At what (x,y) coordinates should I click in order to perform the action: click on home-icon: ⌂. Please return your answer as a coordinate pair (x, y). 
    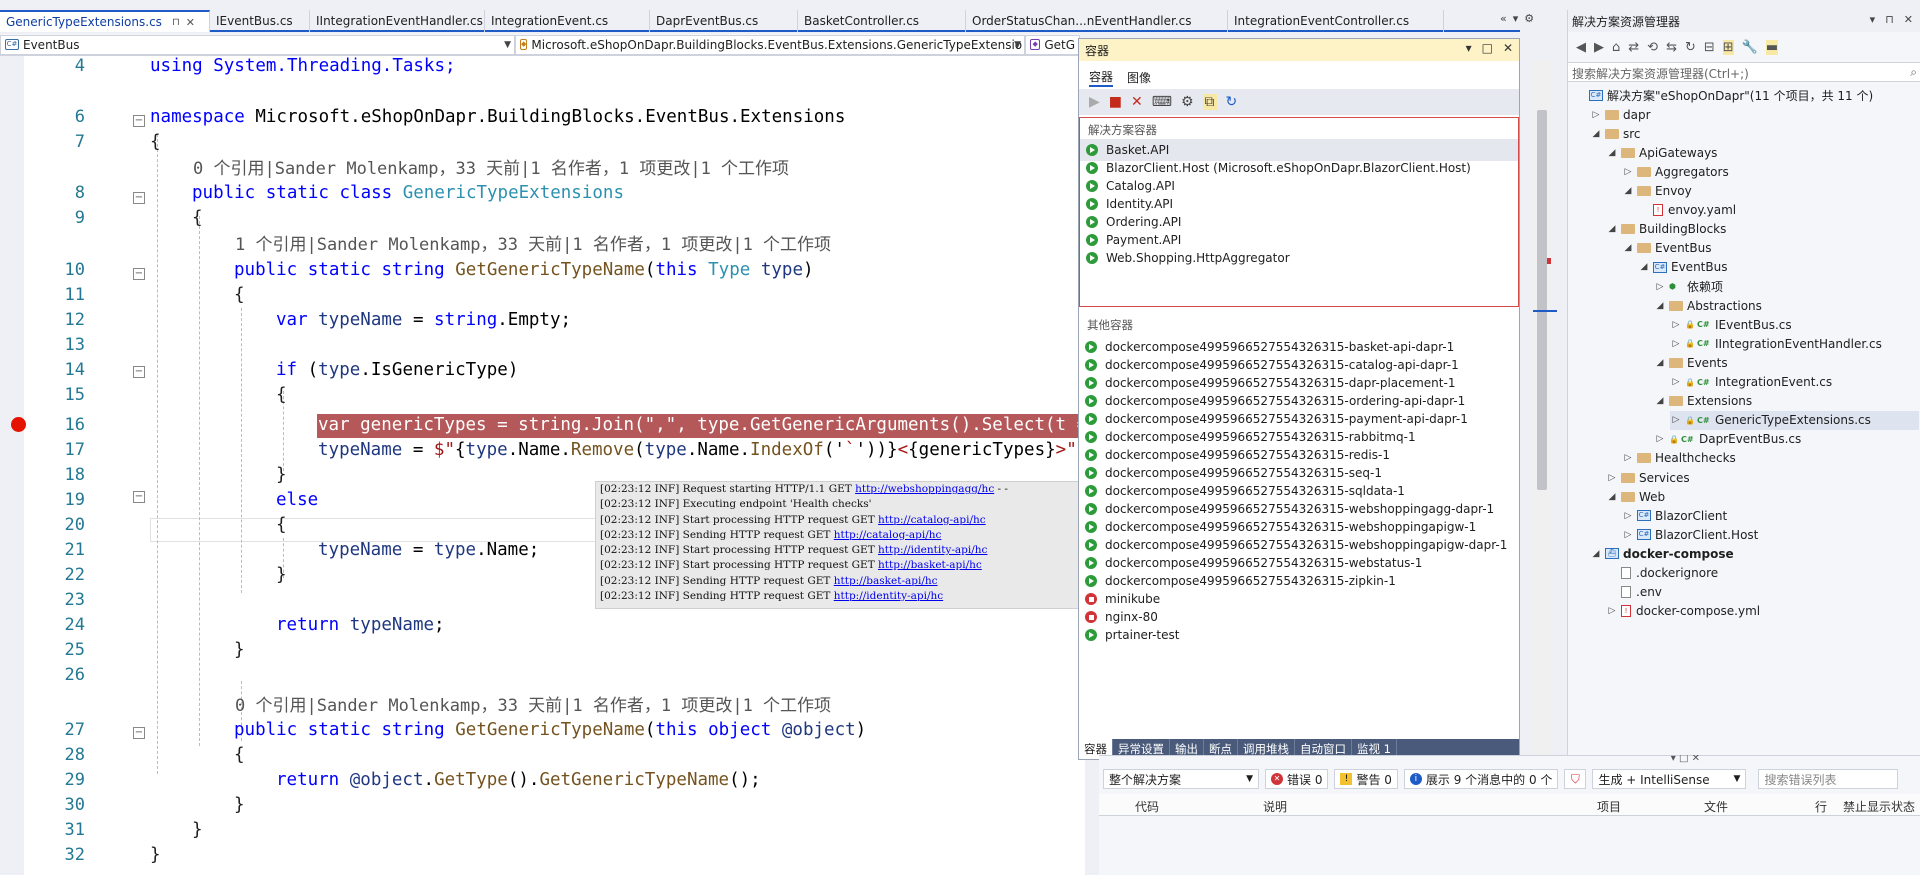
    Looking at the image, I should click on (1616, 47).